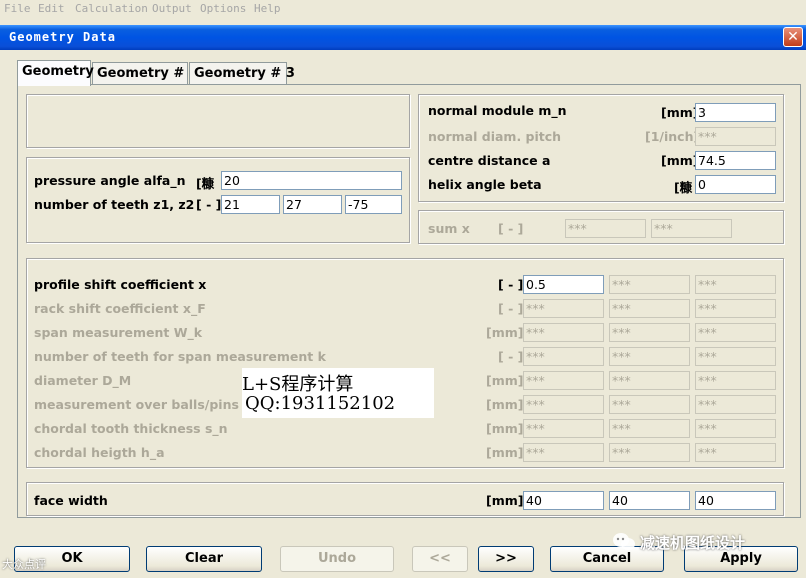  What do you see at coordinates (204, 559) in the screenshot?
I see `clear-button: Clear` at bounding box center [204, 559].